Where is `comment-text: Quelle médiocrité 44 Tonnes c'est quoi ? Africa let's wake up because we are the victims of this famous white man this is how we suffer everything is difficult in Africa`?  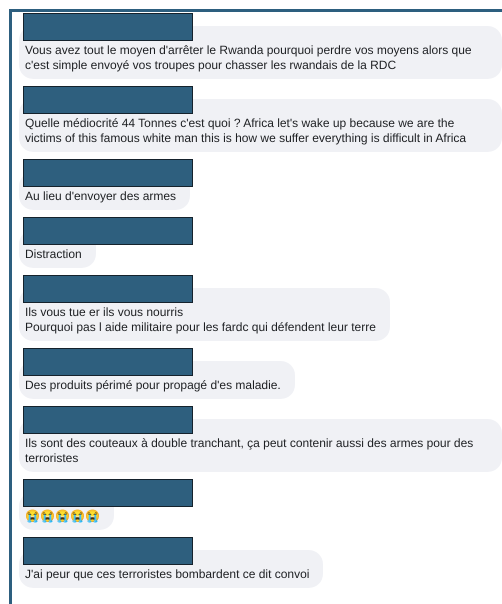 comment-text: Quelle médiocrité 44 Tonnes c'est quoi ? Africa let's wake up because we are the victims of this famous white man this is how we suffer everything is difficult in Africa is located at coordinates (260, 125).